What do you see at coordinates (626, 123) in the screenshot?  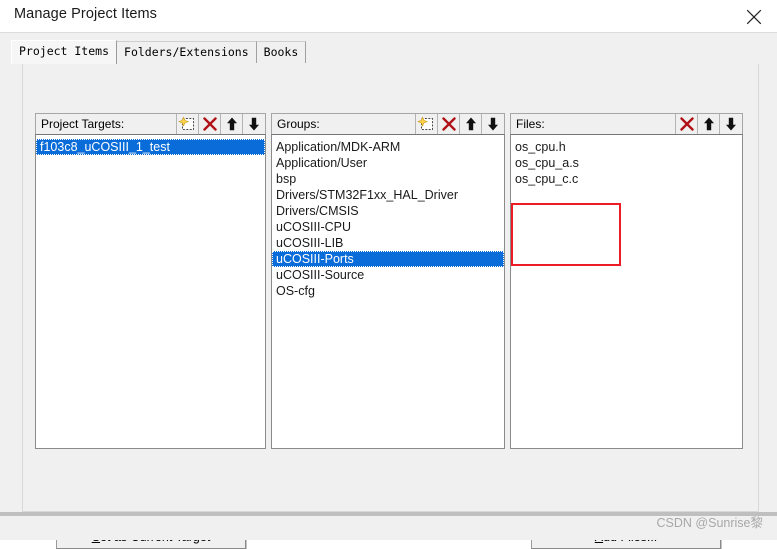 I see `files-header: Files:` at bounding box center [626, 123].